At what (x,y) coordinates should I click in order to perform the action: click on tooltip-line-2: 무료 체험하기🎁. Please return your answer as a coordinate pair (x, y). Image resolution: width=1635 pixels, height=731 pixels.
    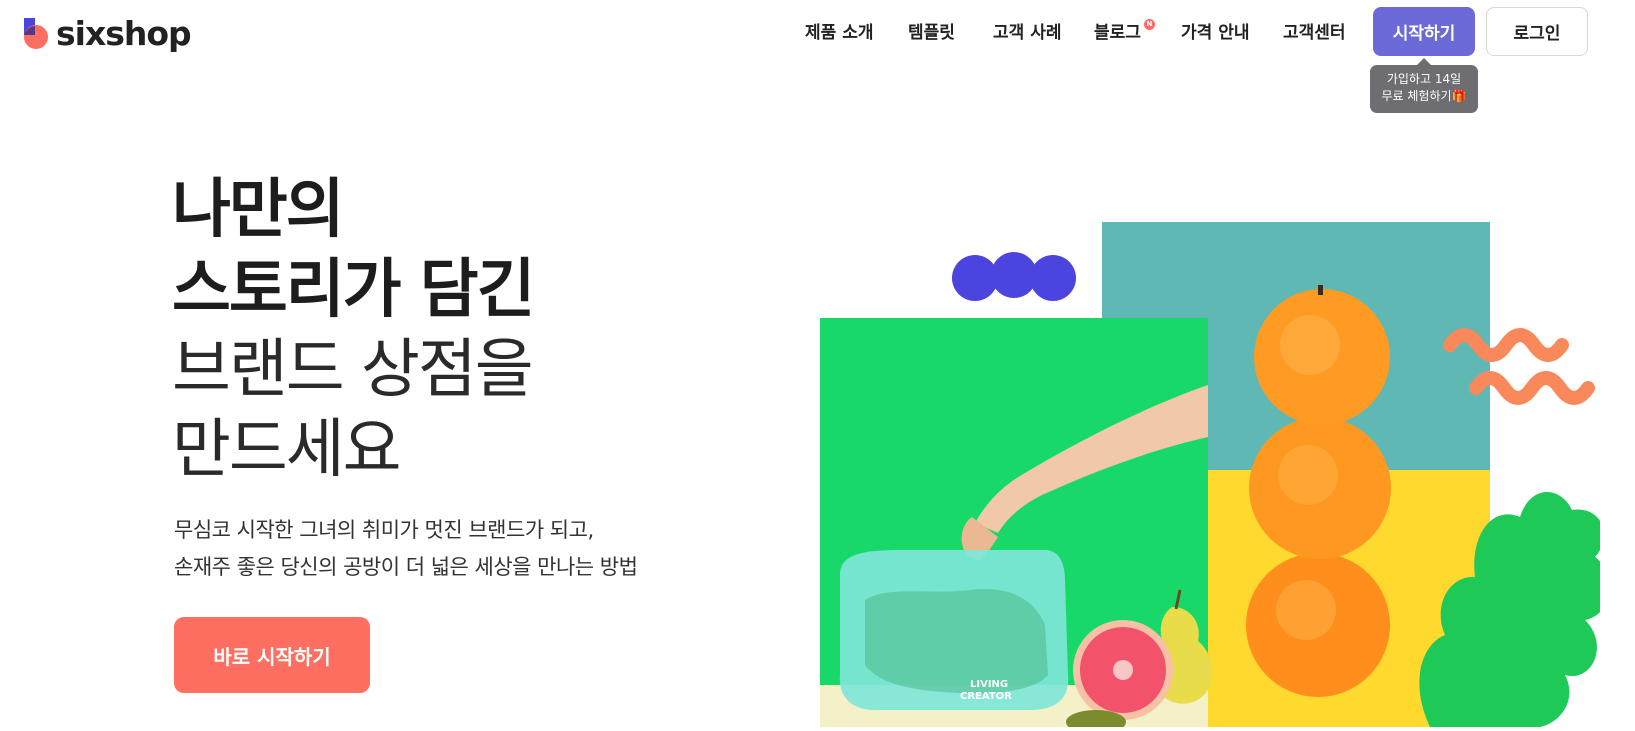
    Looking at the image, I should click on (1424, 96).